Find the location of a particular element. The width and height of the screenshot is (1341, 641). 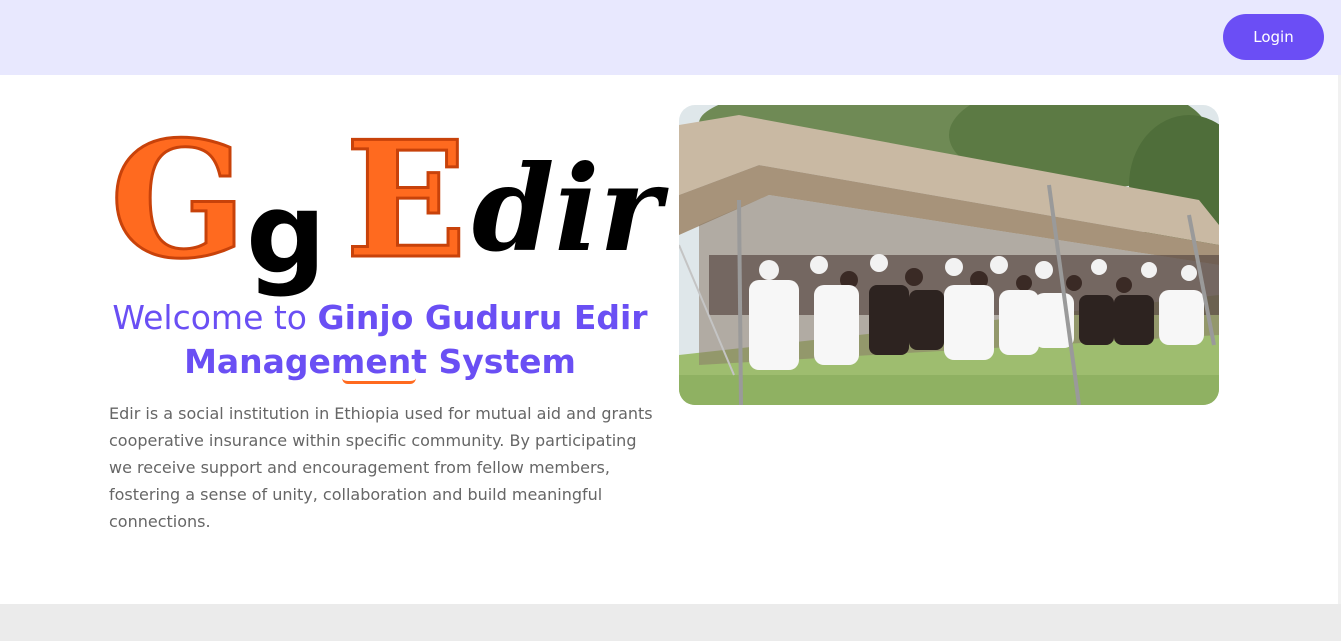

logo-letter-E: E is located at coordinates (406, 200).